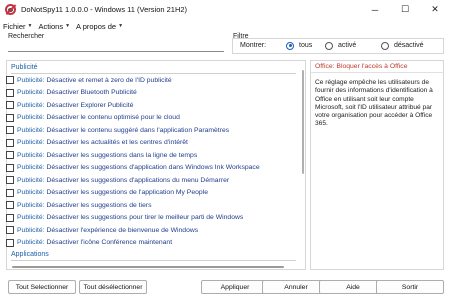  Describe the element at coordinates (10, 9) in the screenshot. I see `app-logo-icon` at that location.